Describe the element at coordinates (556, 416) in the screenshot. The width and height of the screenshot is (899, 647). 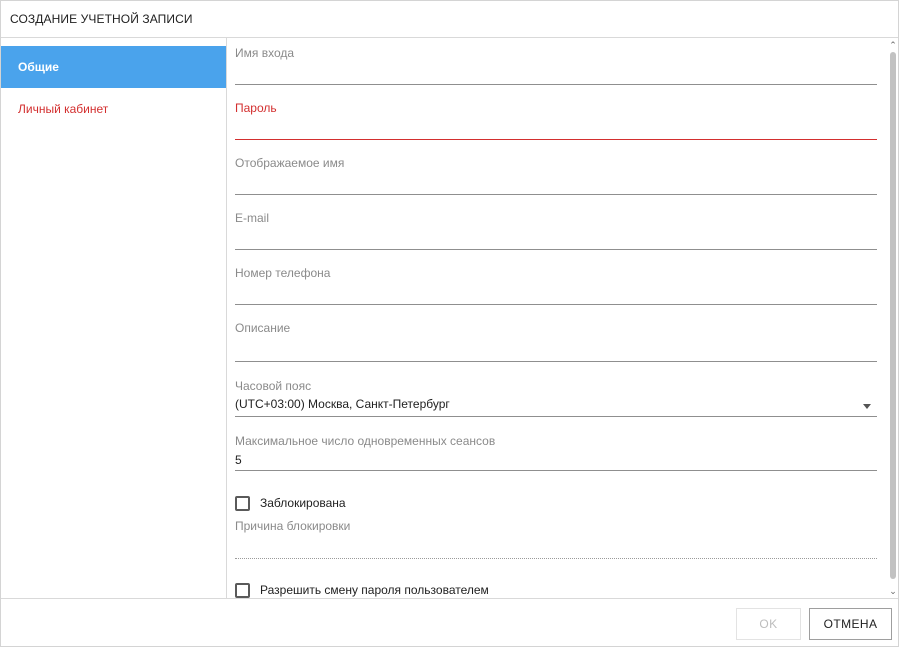
I see `timezone-underline` at that location.